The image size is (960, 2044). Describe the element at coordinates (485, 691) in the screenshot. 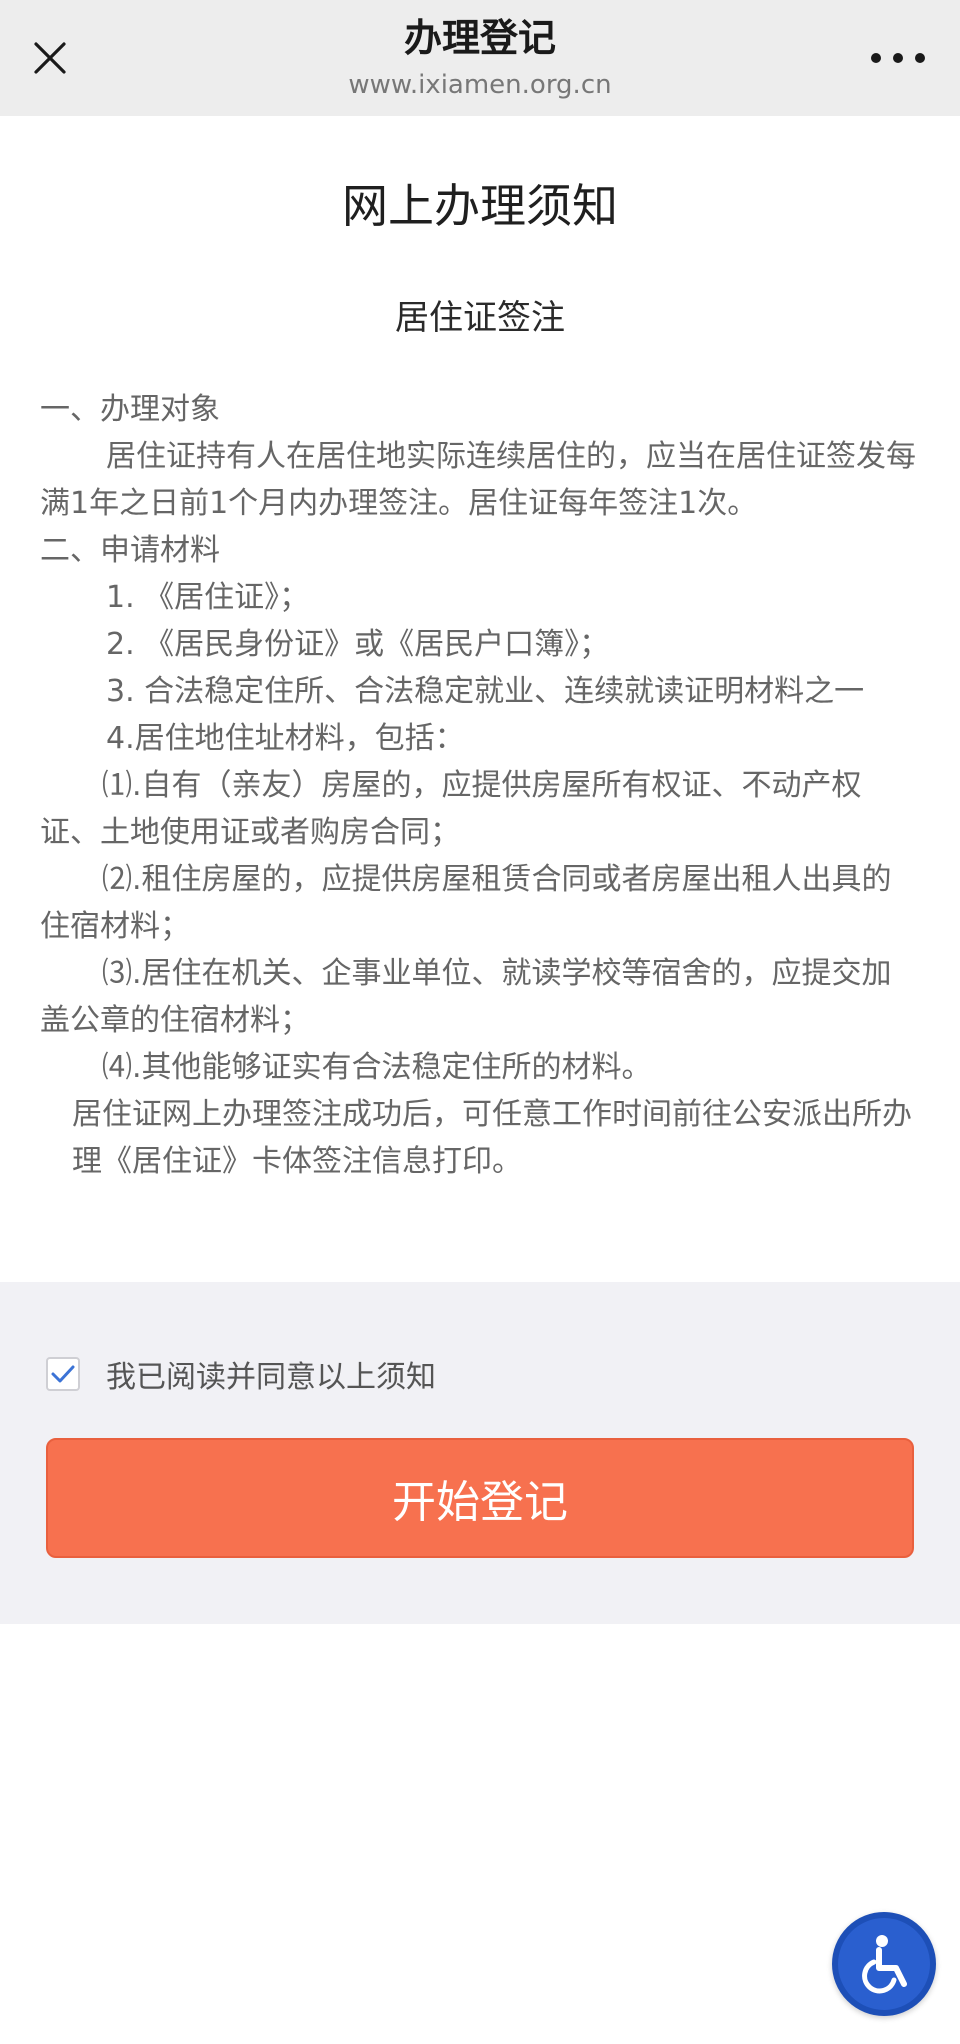

I see `material-item: 3. 合法稳定住所、合法稳定就业、连续就读证明材料之一` at that location.